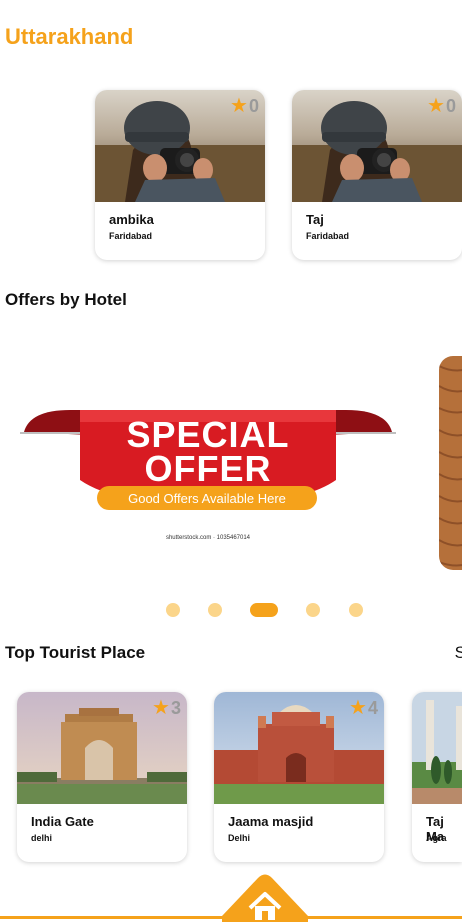 The width and height of the screenshot is (462, 922). I want to click on place-card-india-gate: ★ 3 India Gate delhi, so click(102, 777).